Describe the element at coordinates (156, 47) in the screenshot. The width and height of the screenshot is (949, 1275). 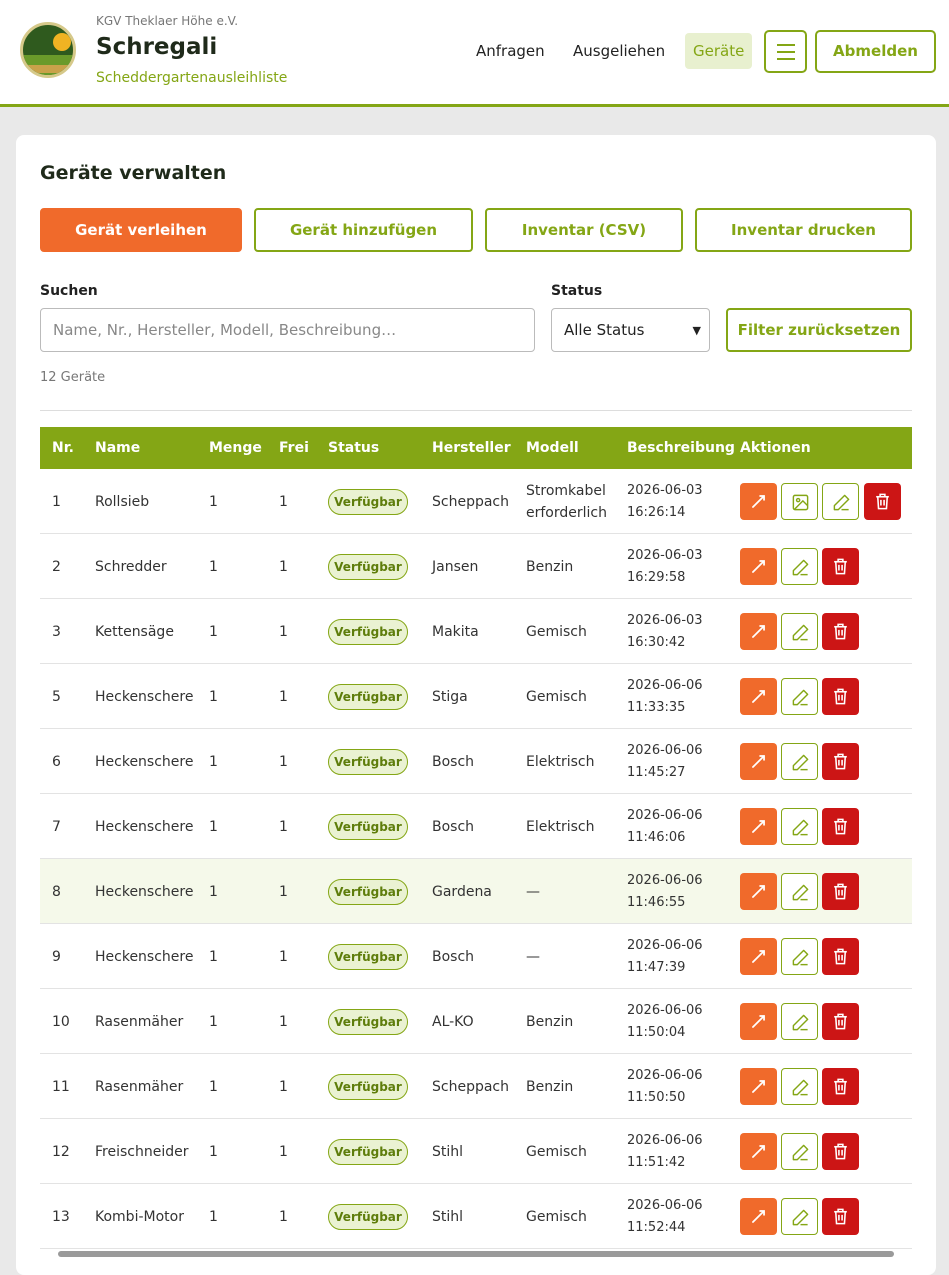
I see `app-title: Schregali` at that location.